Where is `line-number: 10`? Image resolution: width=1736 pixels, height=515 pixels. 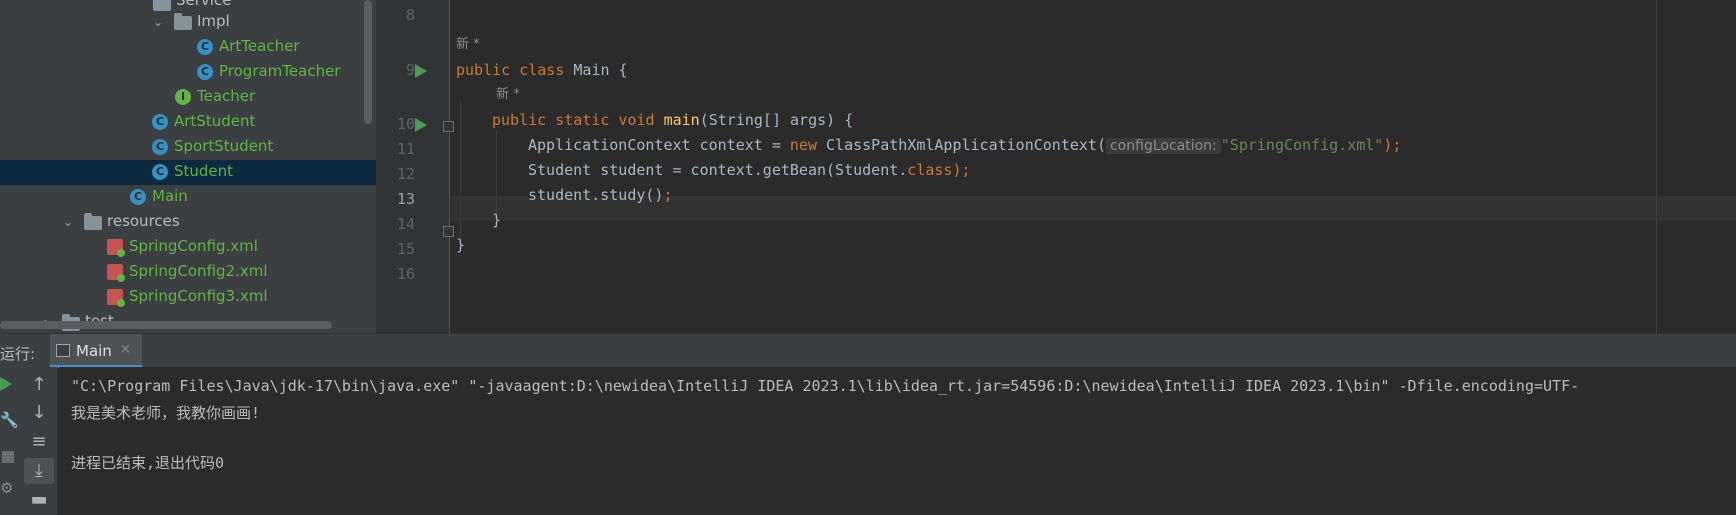
line-number: 10 is located at coordinates (405, 124).